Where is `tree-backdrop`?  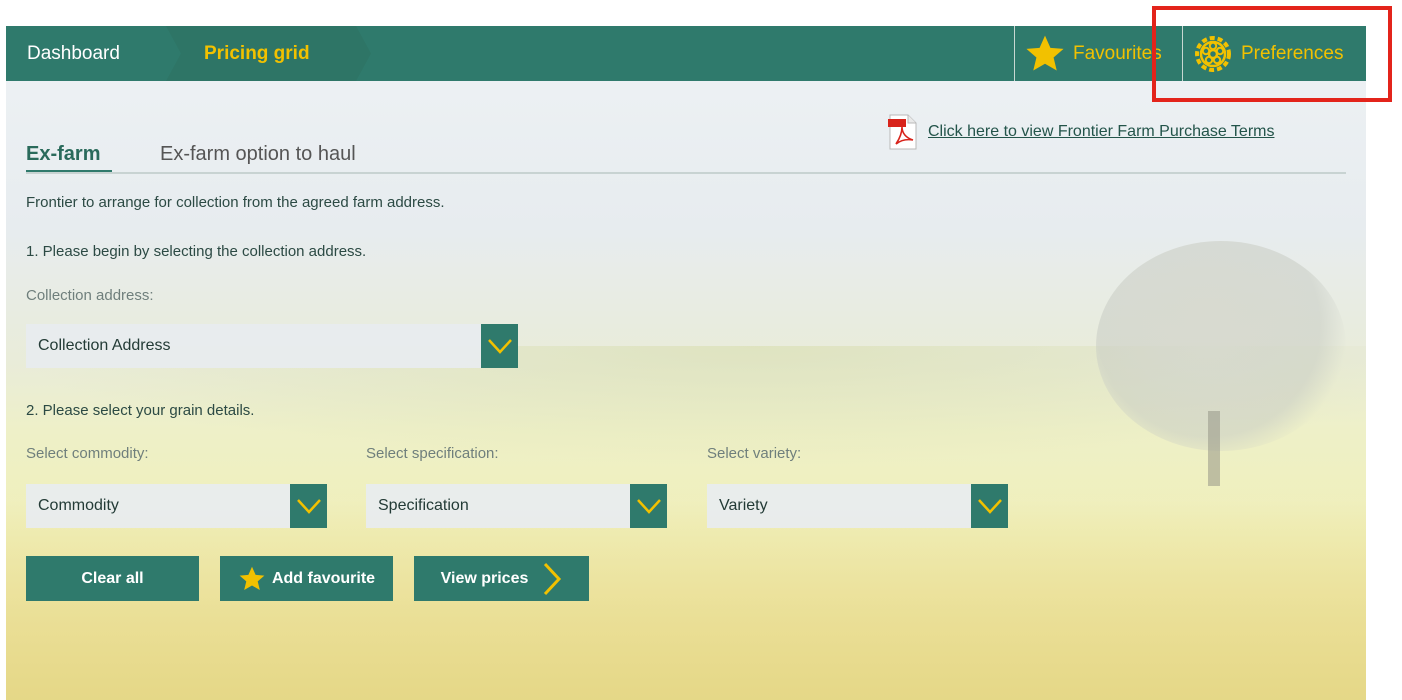 tree-backdrop is located at coordinates (1221, 363).